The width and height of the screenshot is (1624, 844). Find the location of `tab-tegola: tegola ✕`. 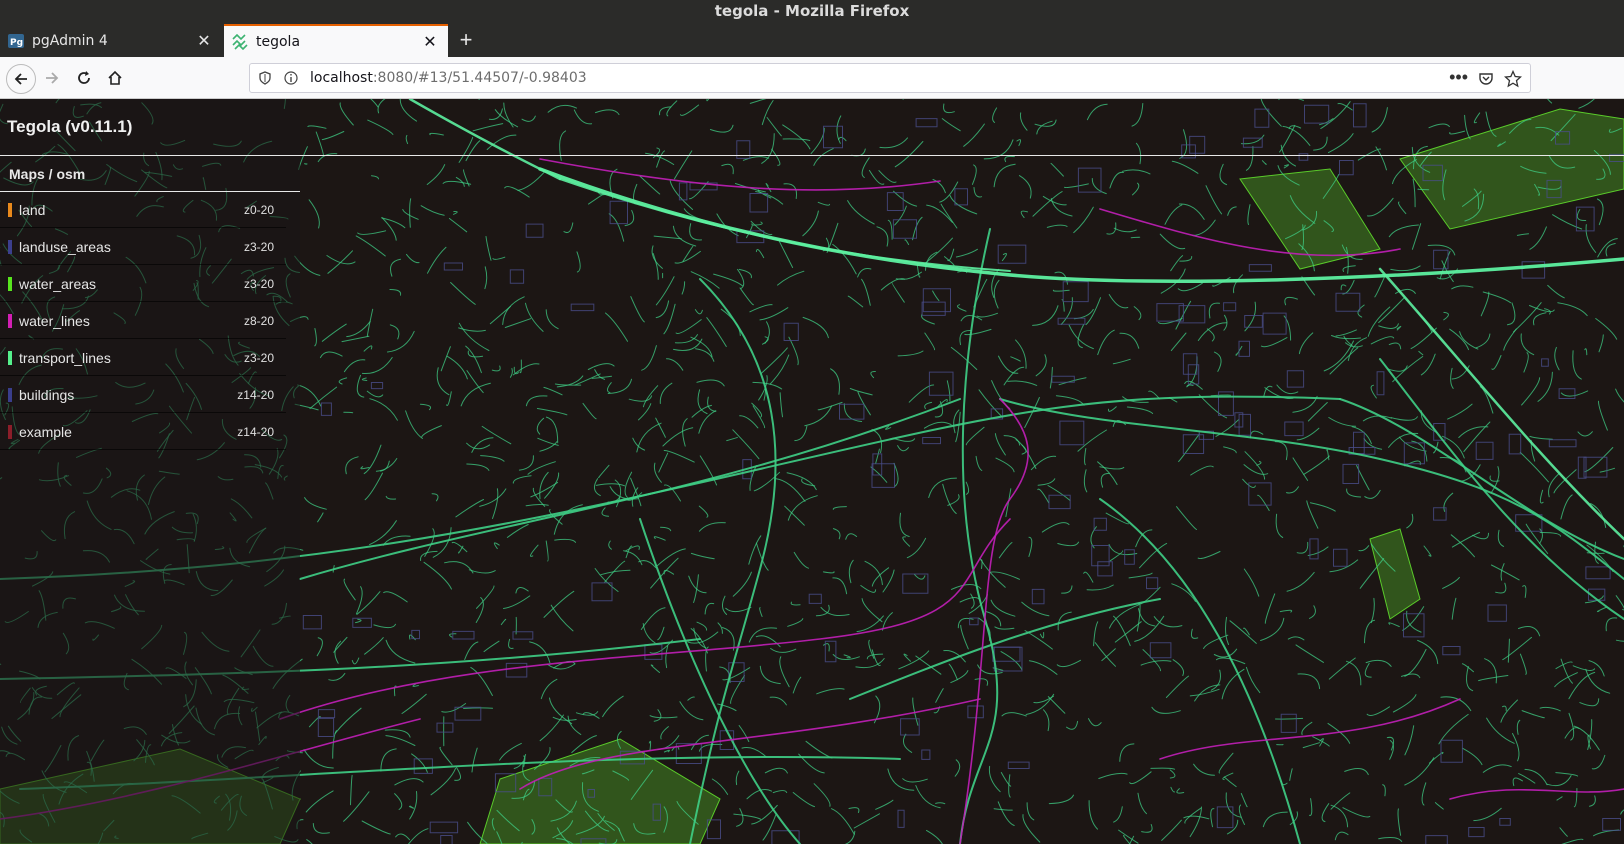

tab-tegola: tegola ✕ is located at coordinates (336, 40).